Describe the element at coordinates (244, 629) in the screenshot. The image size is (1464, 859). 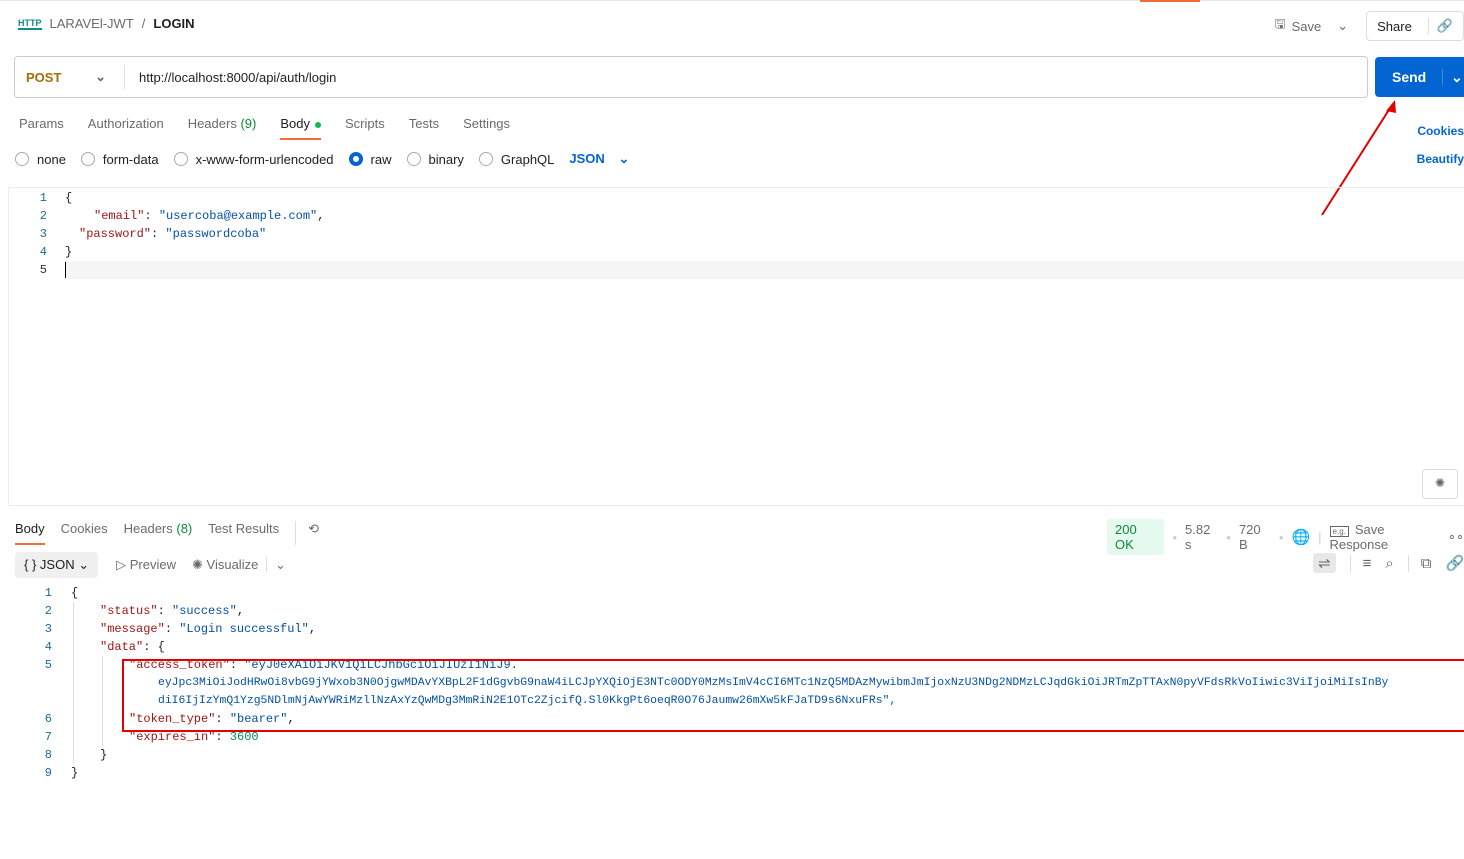
I see `json-string: "Login successful"` at that location.